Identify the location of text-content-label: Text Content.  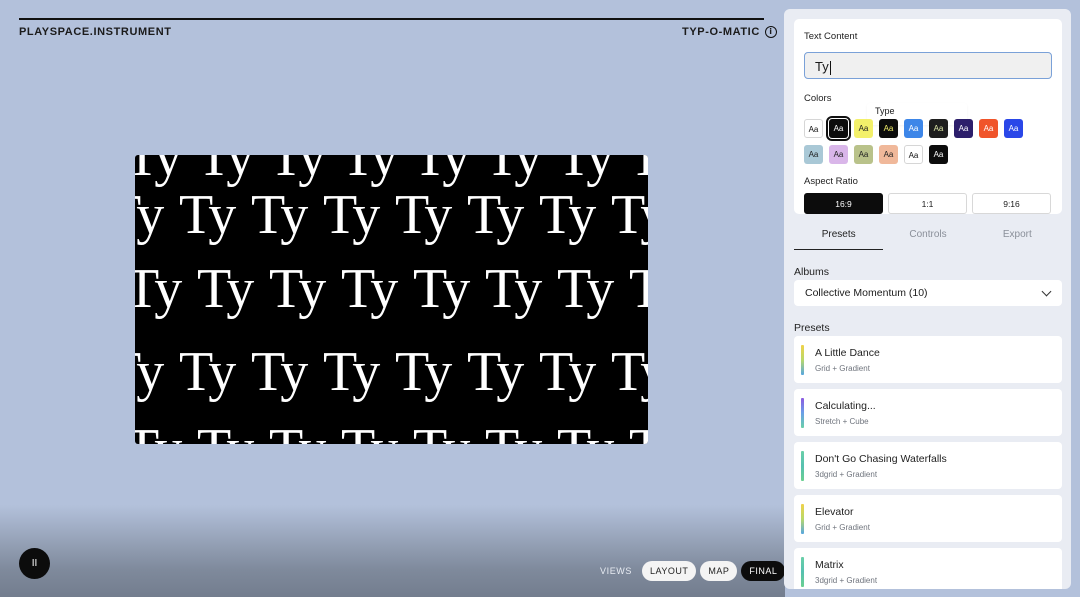
(831, 36).